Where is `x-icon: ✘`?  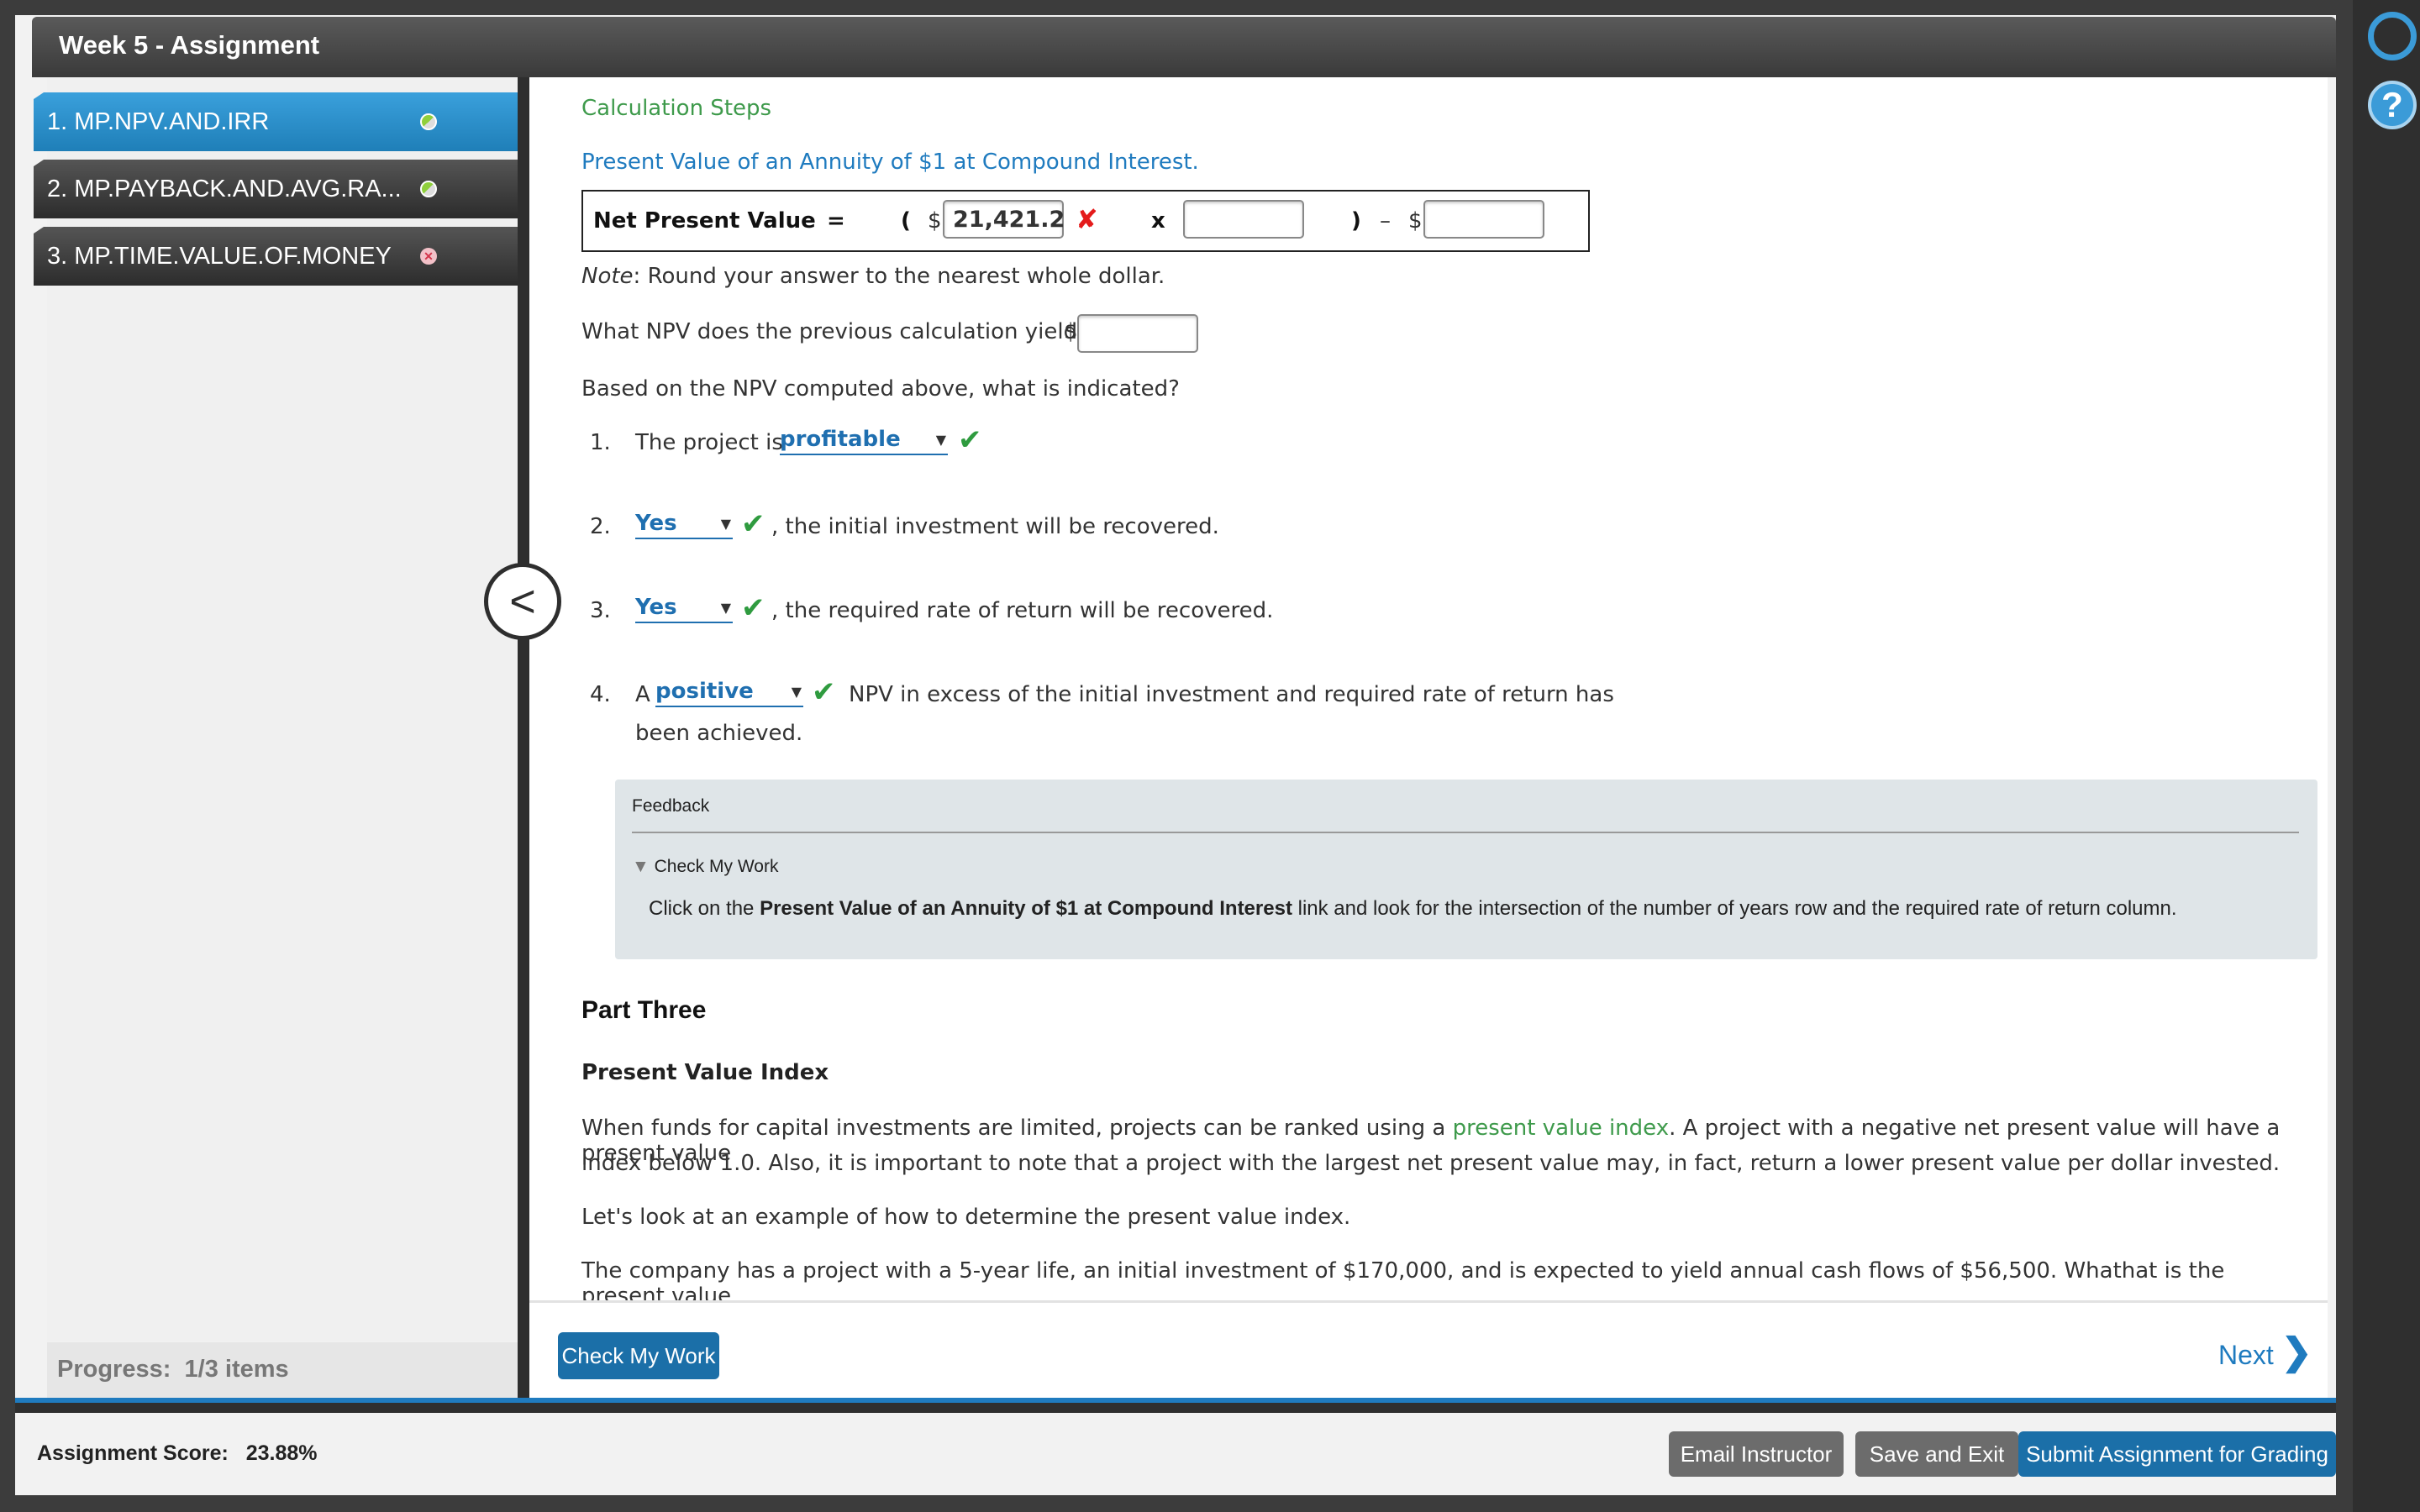 x-icon: ✘ is located at coordinates (1087, 219).